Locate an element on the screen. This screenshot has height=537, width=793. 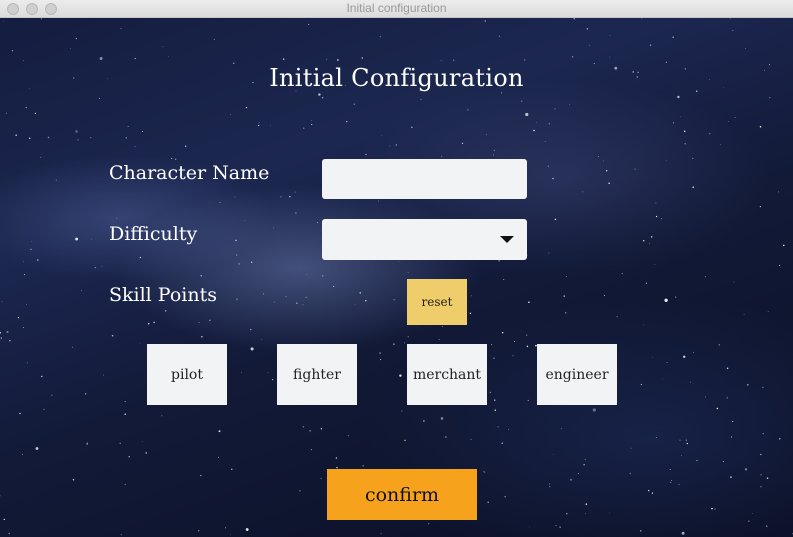
confirm-button: confirm is located at coordinates (402, 494).